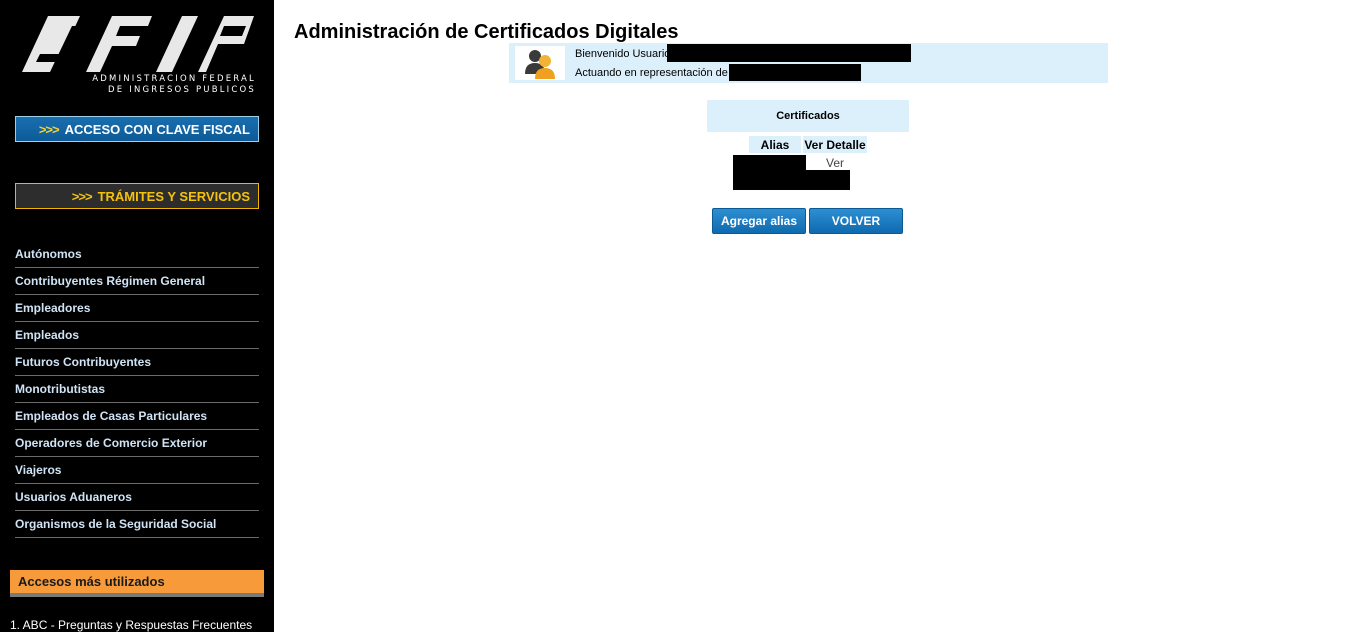  Describe the element at coordinates (808, 116) in the screenshot. I see `certificates-title: Certificados` at that location.